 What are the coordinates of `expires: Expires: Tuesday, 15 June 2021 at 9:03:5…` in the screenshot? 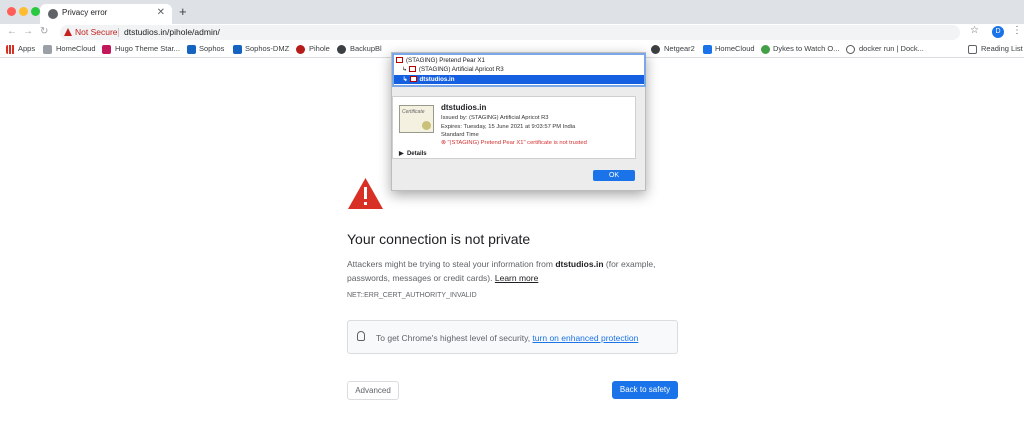 It's located at (508, 127).